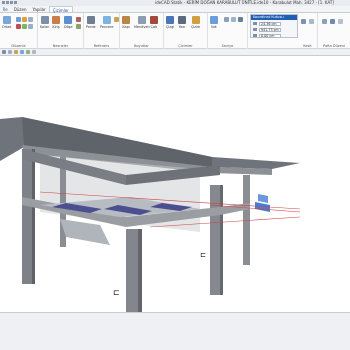  What do you see at coordinates (20, 9) in the screenshot?
I see `tab-edit: Düzen` at bounding box center [20, 9].